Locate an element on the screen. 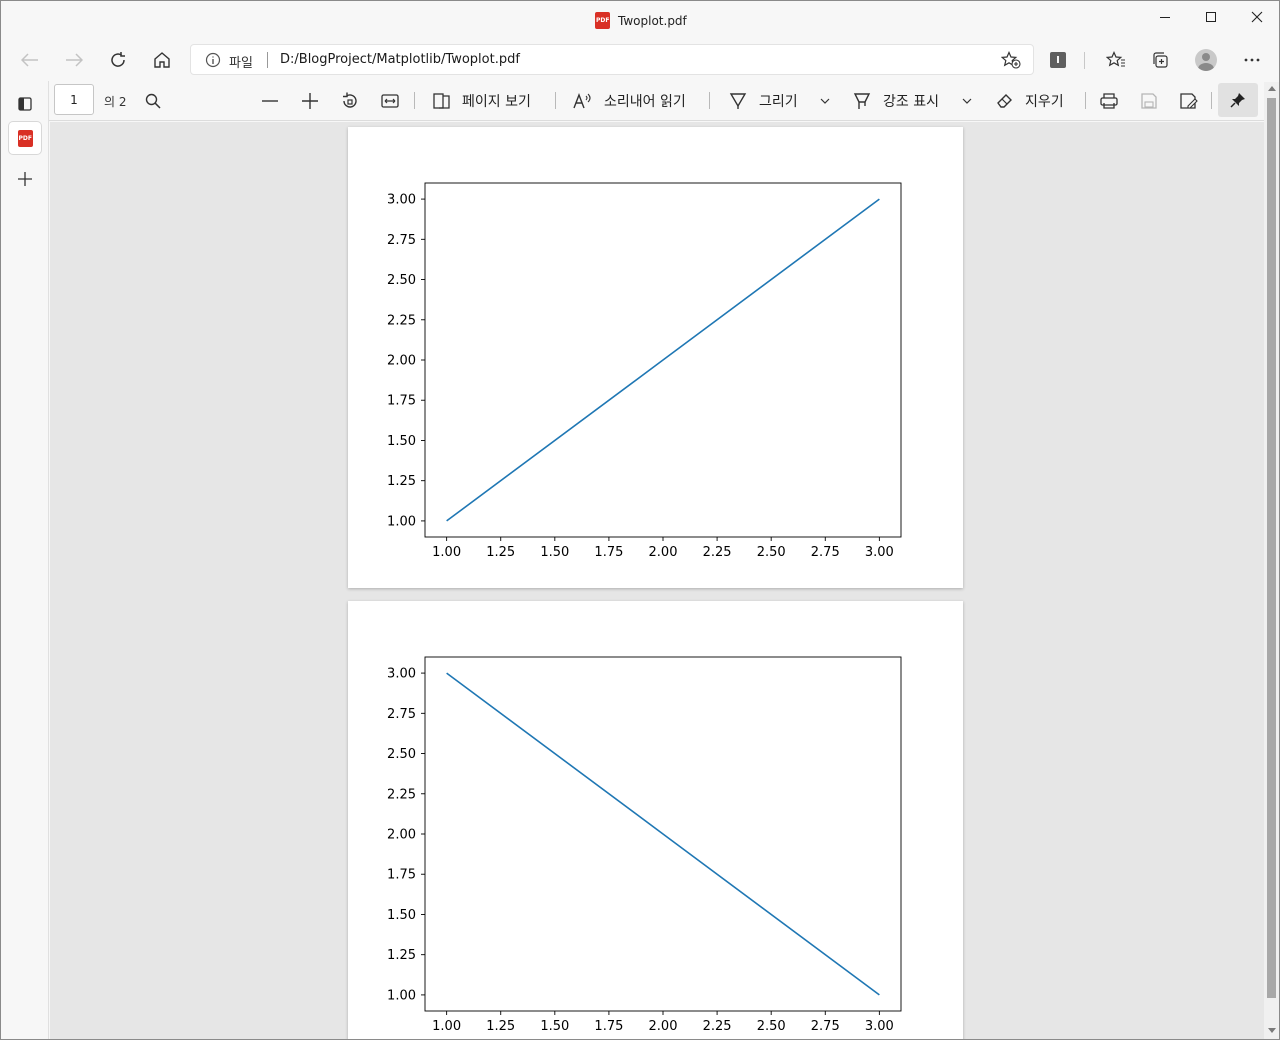 The image size is (1280, 1040). minimize-button is located at coordinates (1165, 17).